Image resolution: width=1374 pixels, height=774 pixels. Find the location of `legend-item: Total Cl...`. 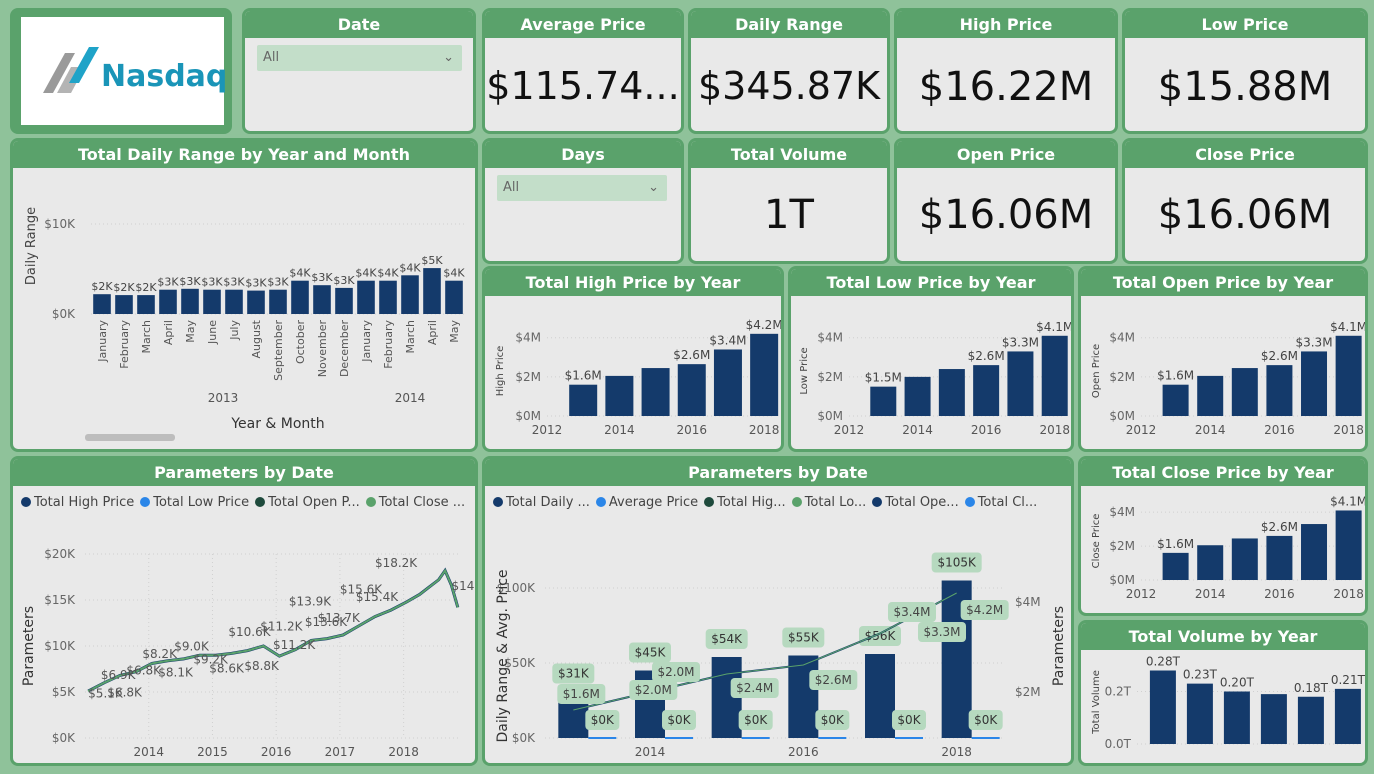

legend-item: Total Cl... is located at coordinates (1000, 502).